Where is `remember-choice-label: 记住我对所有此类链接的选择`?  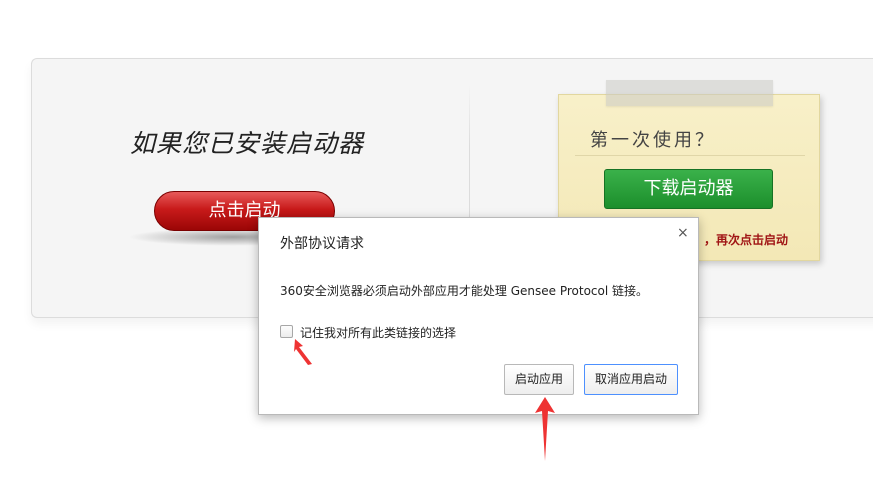 remember-choice-label: 记住我对所有此类链接的选择 is located at coordinates (378, 332).